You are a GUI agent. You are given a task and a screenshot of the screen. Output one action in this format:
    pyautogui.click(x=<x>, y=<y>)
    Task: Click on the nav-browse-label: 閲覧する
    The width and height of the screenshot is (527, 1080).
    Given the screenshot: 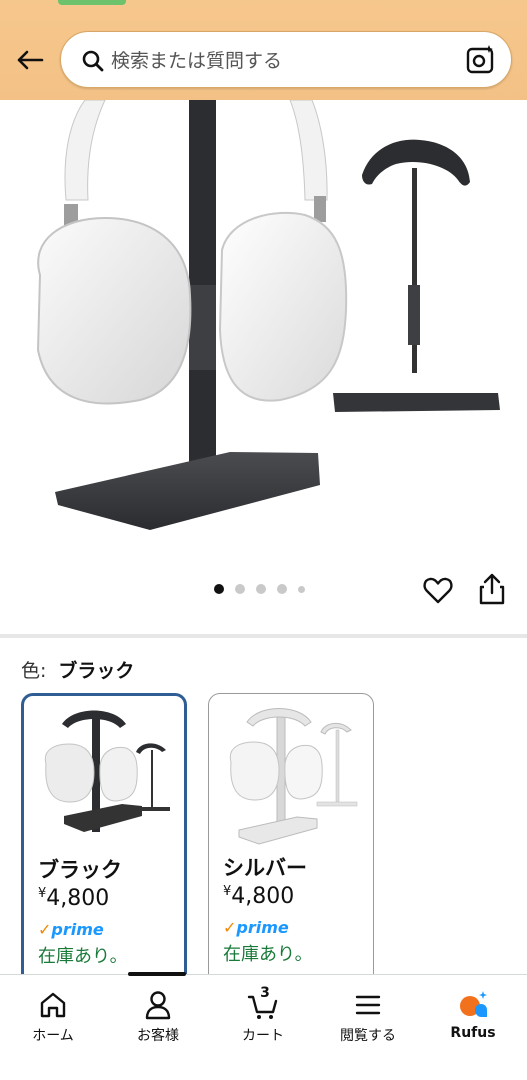 What is the action you would take?
    pyautogui.click(x=368, y=1036)
    